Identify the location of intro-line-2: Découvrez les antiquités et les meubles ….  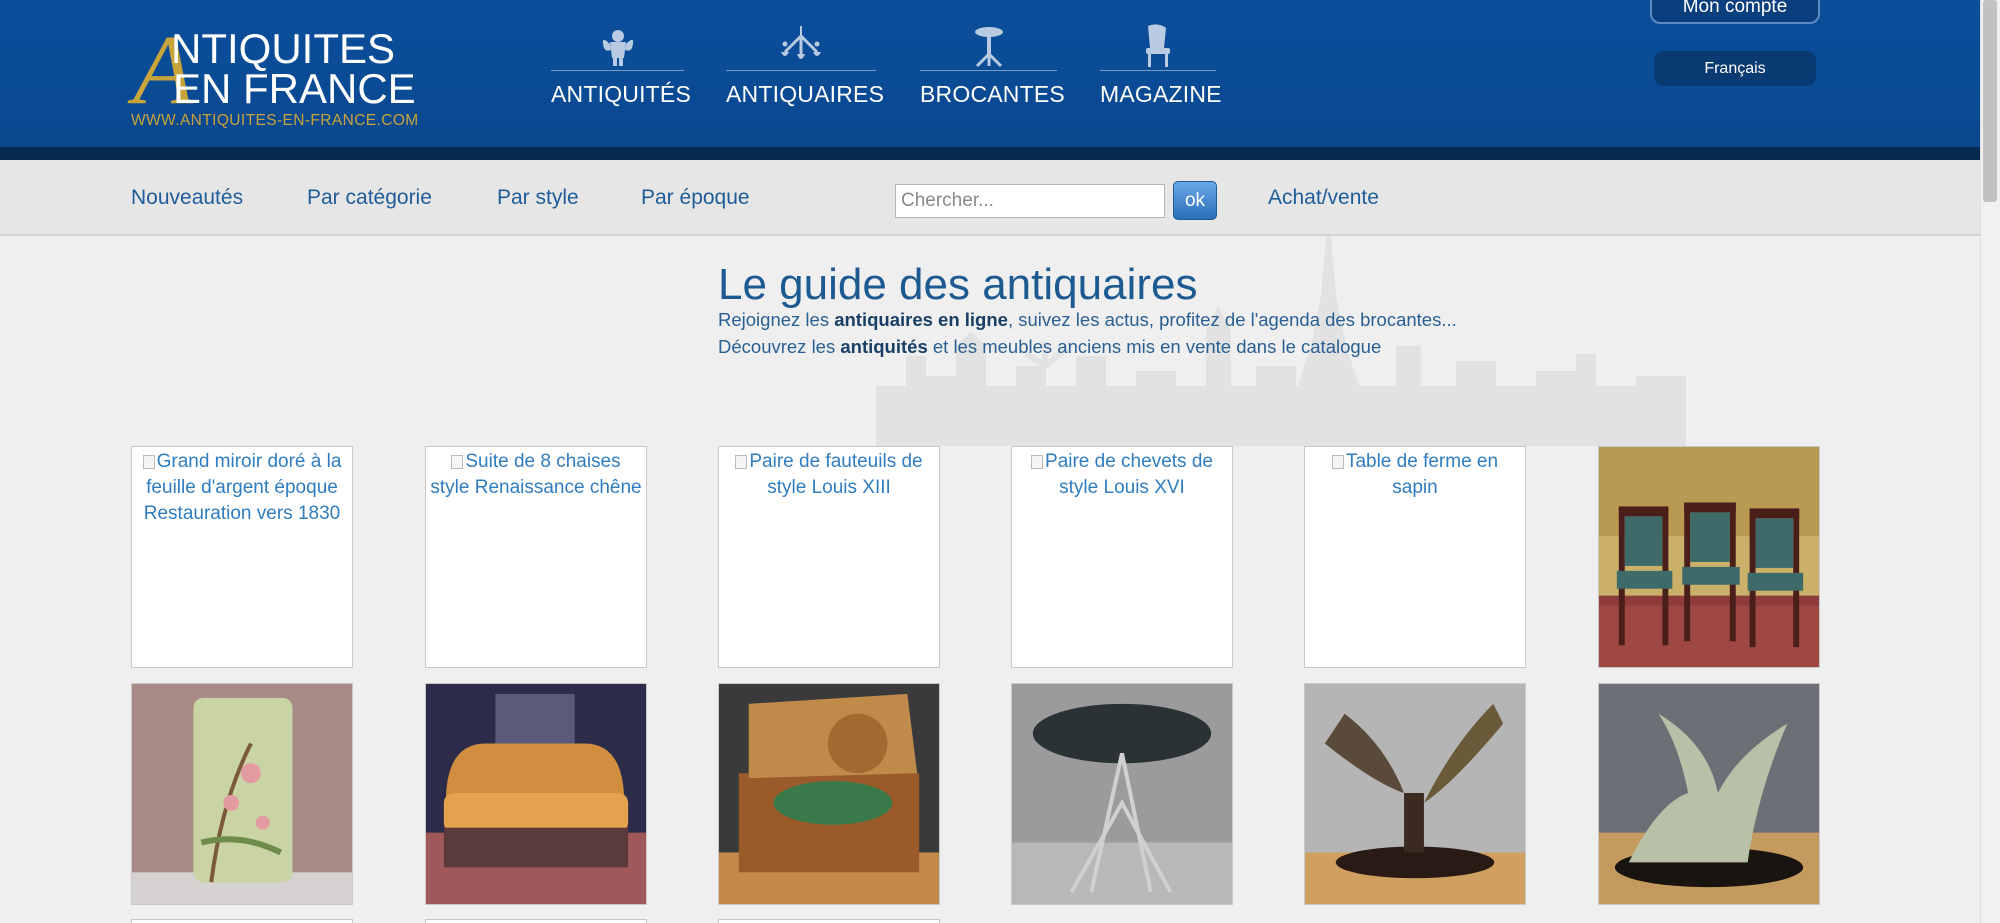
(1050, 346).